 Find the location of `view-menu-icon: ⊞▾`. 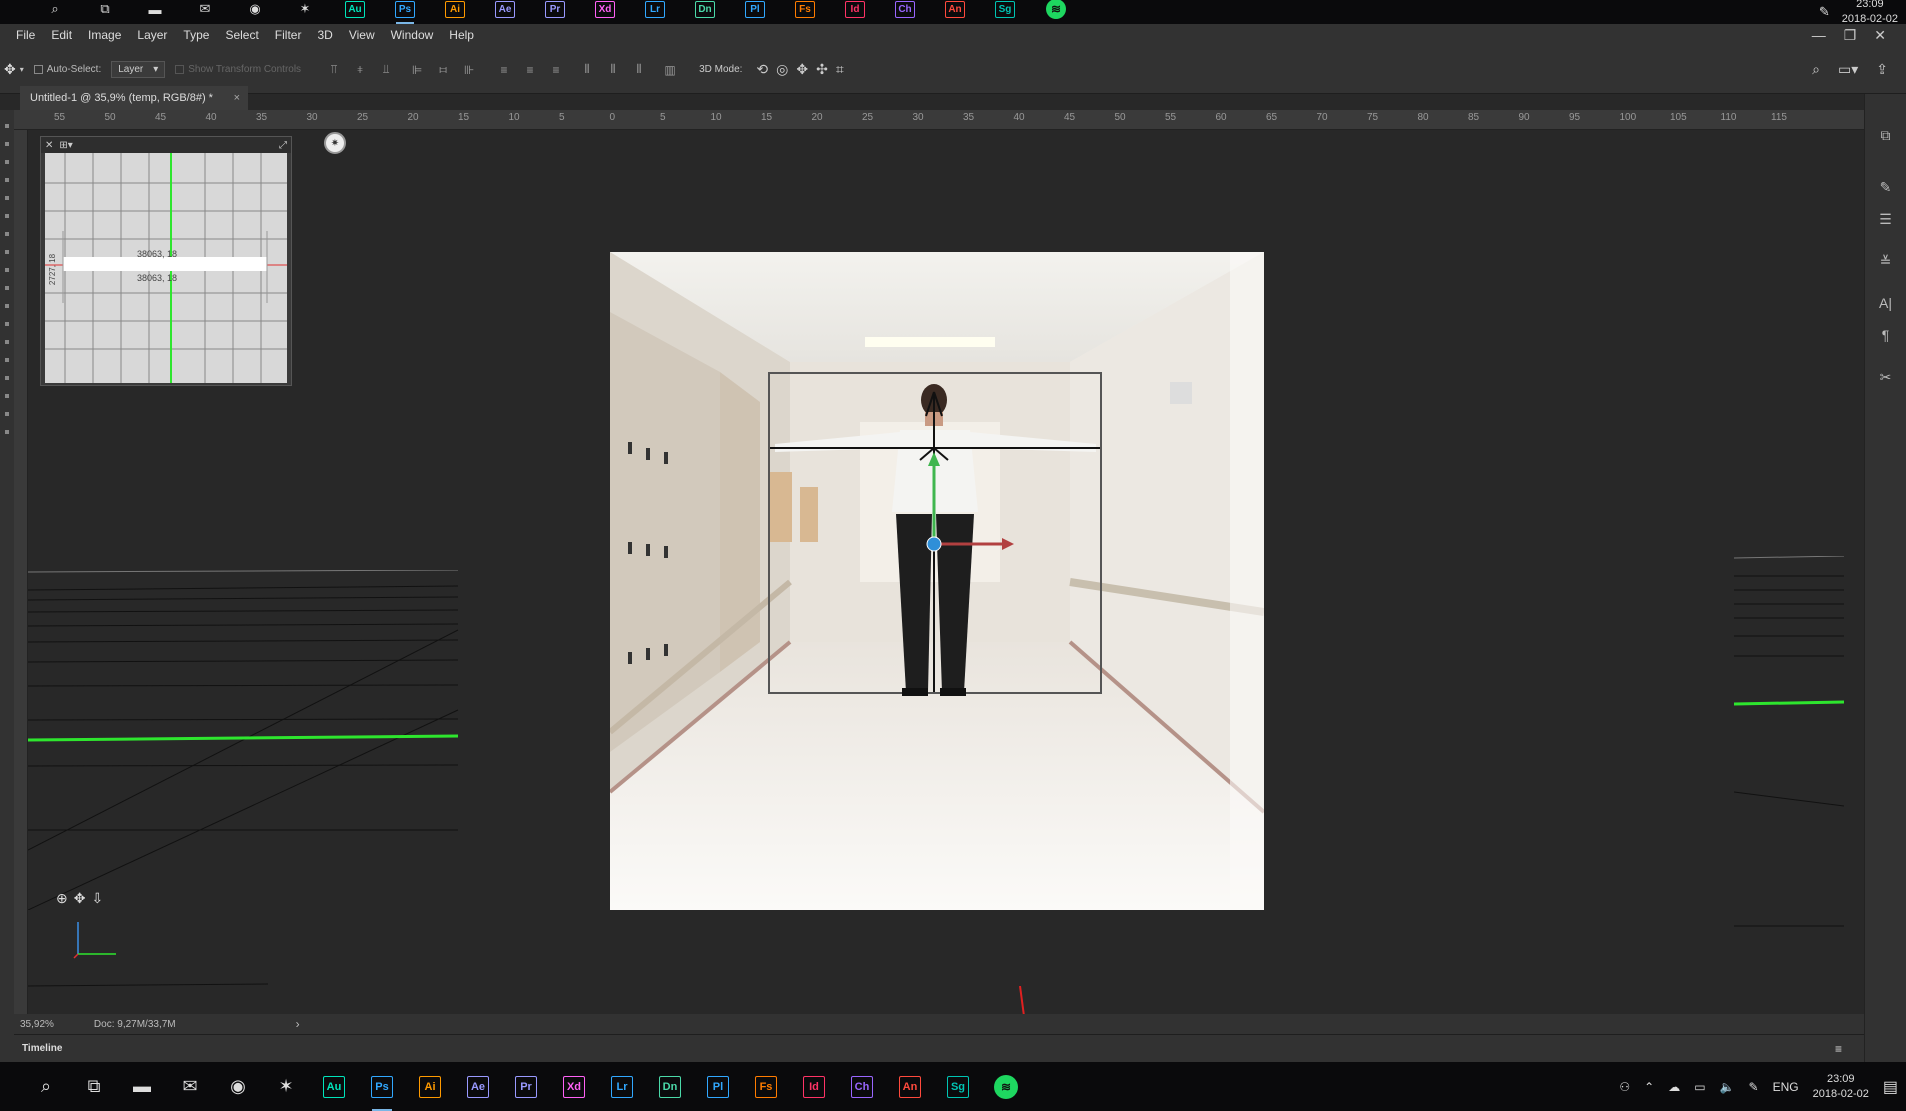

view-menu-icon: ⊞▾ is located at coordinates (65, 145).